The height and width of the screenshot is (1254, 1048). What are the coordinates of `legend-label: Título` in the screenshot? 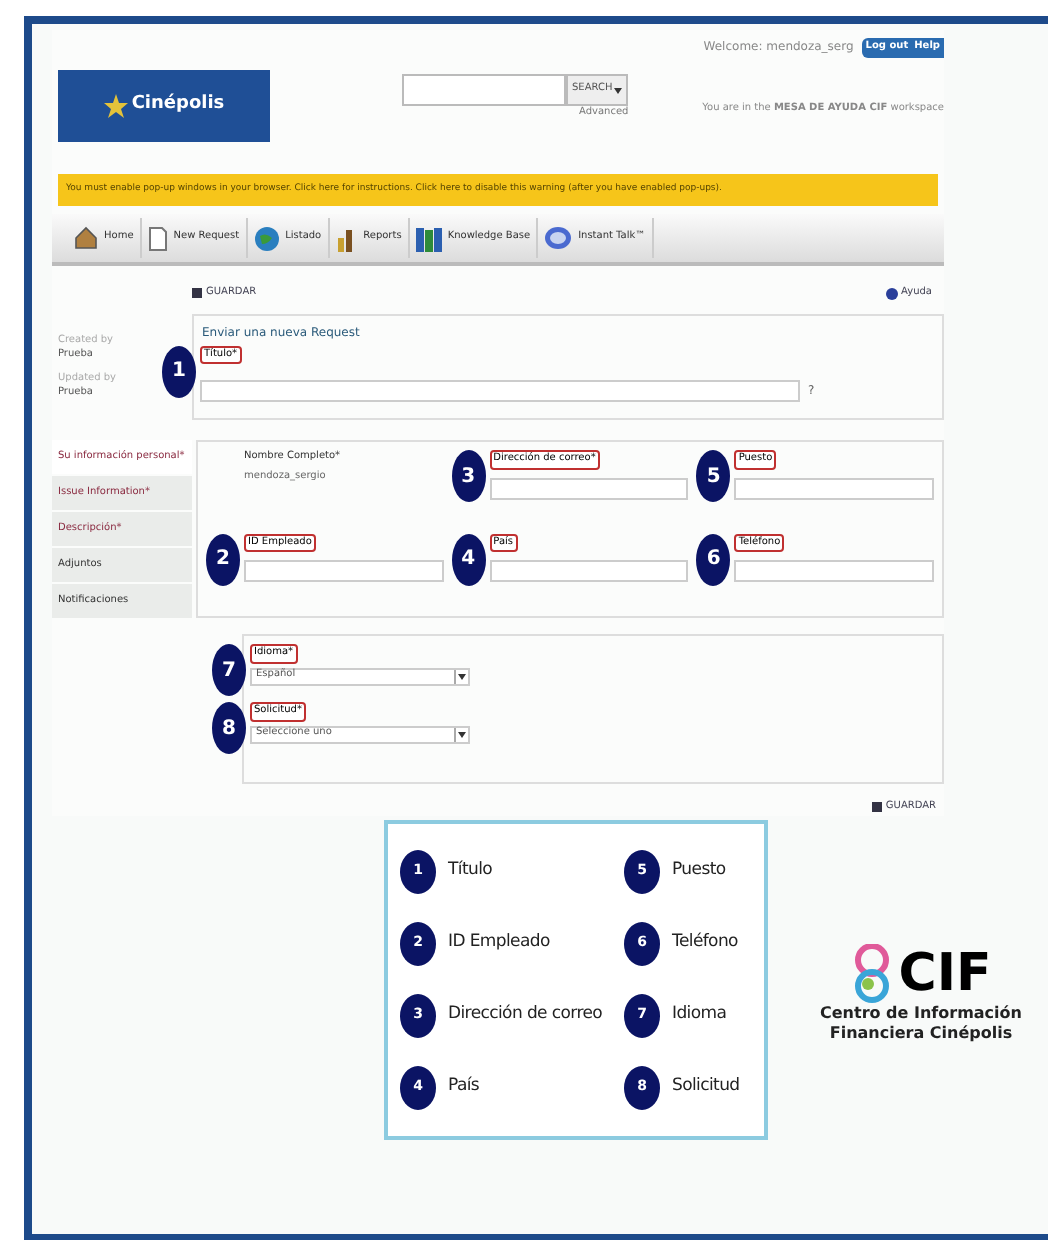 It's located at (470, 871).